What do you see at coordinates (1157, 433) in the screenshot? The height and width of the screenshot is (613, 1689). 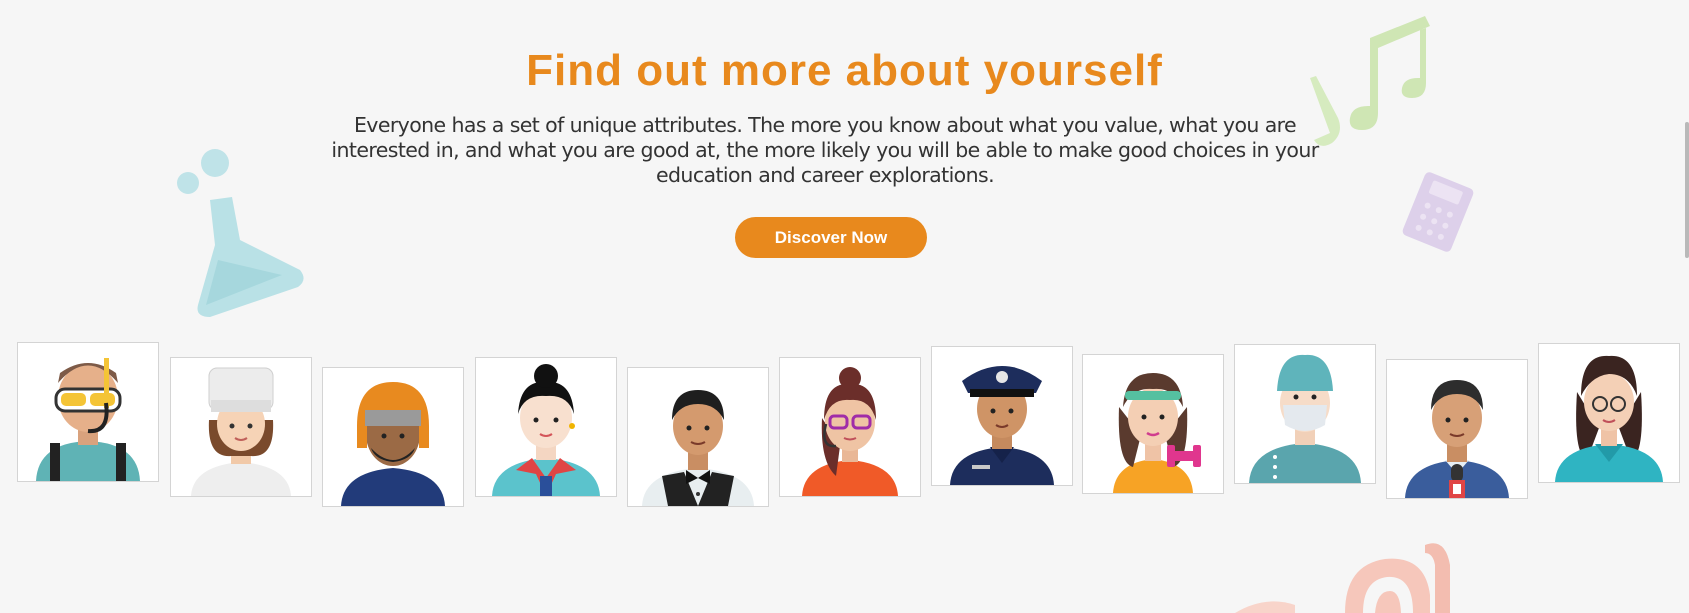 I see `fitness-instructor-avatar` at bounding box center [1157, 433].